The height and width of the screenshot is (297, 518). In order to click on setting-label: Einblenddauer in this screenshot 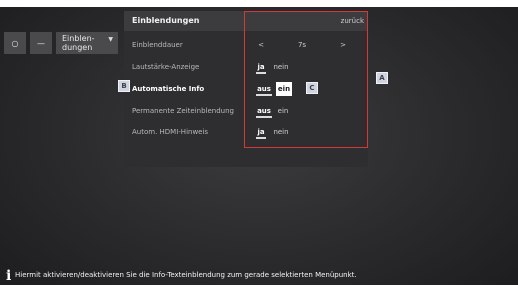, I will do `click(157, 45)`.